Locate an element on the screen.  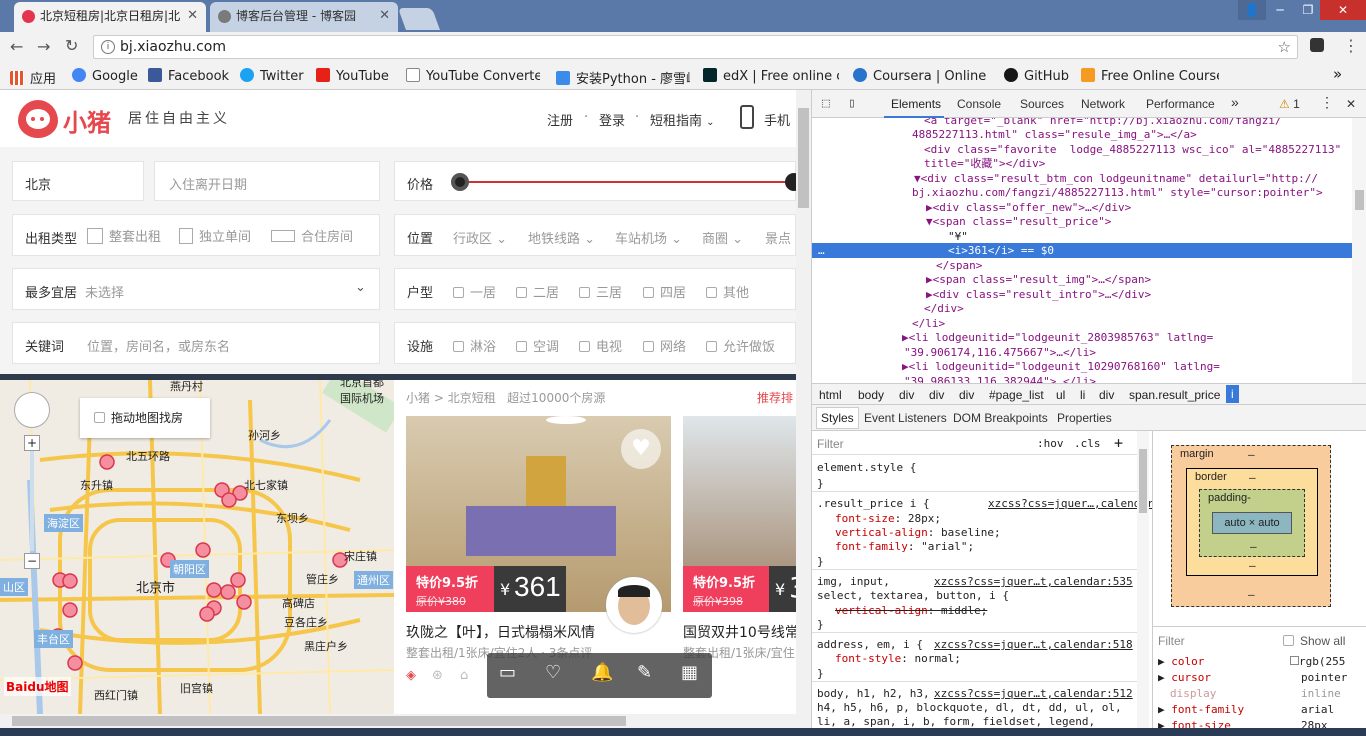
menu-kebab-icon: ⋮ is located at coordinates (1351, 45).